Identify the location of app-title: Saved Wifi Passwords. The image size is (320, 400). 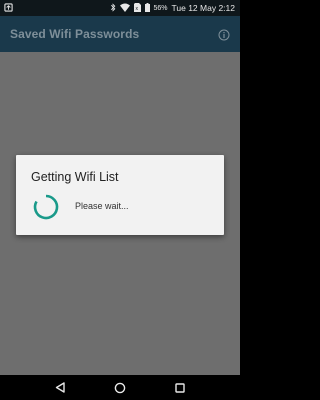
(75, 34).